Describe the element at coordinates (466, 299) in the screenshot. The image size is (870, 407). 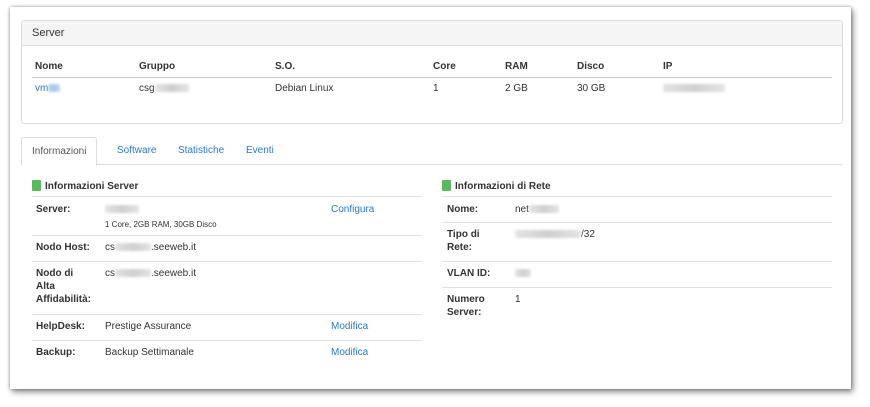
I see `label-line: Numero` at that location.